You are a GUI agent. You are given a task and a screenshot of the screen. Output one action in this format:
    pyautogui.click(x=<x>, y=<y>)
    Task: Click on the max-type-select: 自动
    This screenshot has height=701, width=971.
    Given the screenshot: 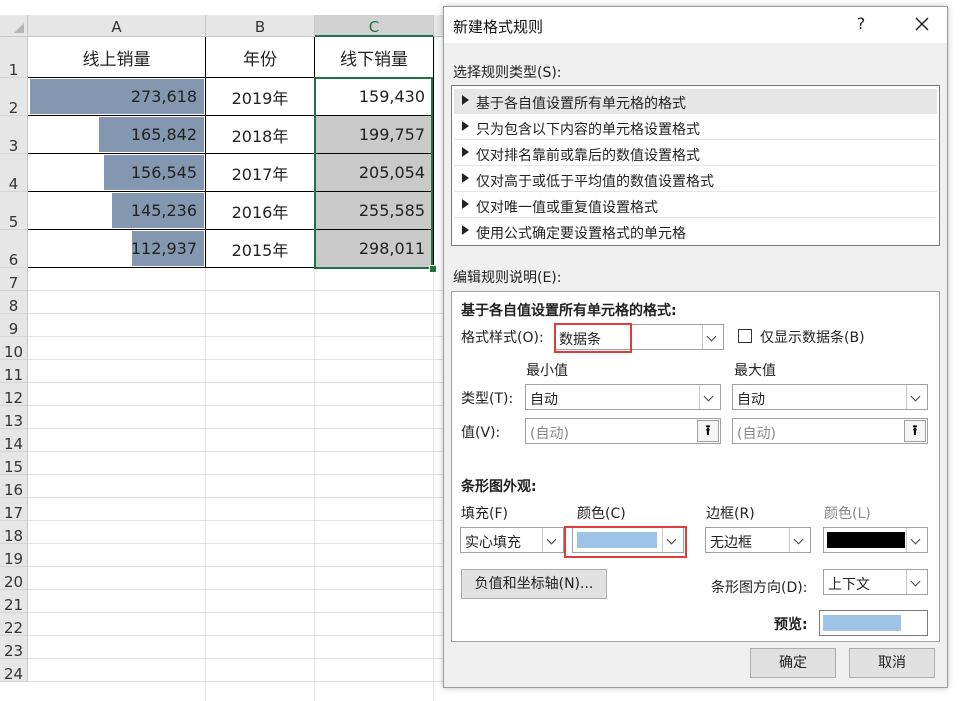 What is the action you would take?
    pyautogui.click(x=830, y=397)
    